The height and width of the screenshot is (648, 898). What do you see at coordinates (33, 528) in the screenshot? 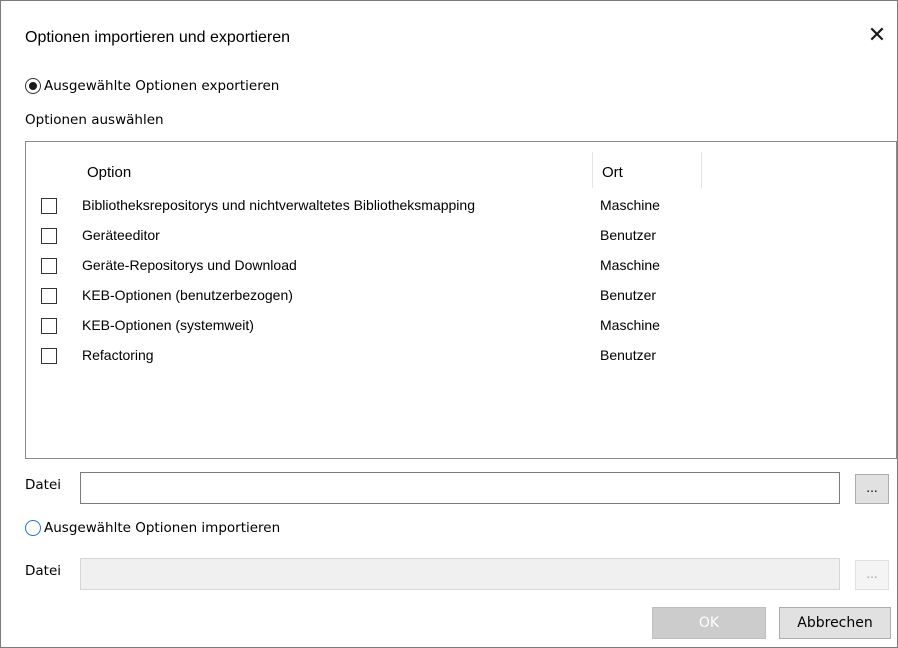
I see `import-radio-button` at bounding box center [33, 528].